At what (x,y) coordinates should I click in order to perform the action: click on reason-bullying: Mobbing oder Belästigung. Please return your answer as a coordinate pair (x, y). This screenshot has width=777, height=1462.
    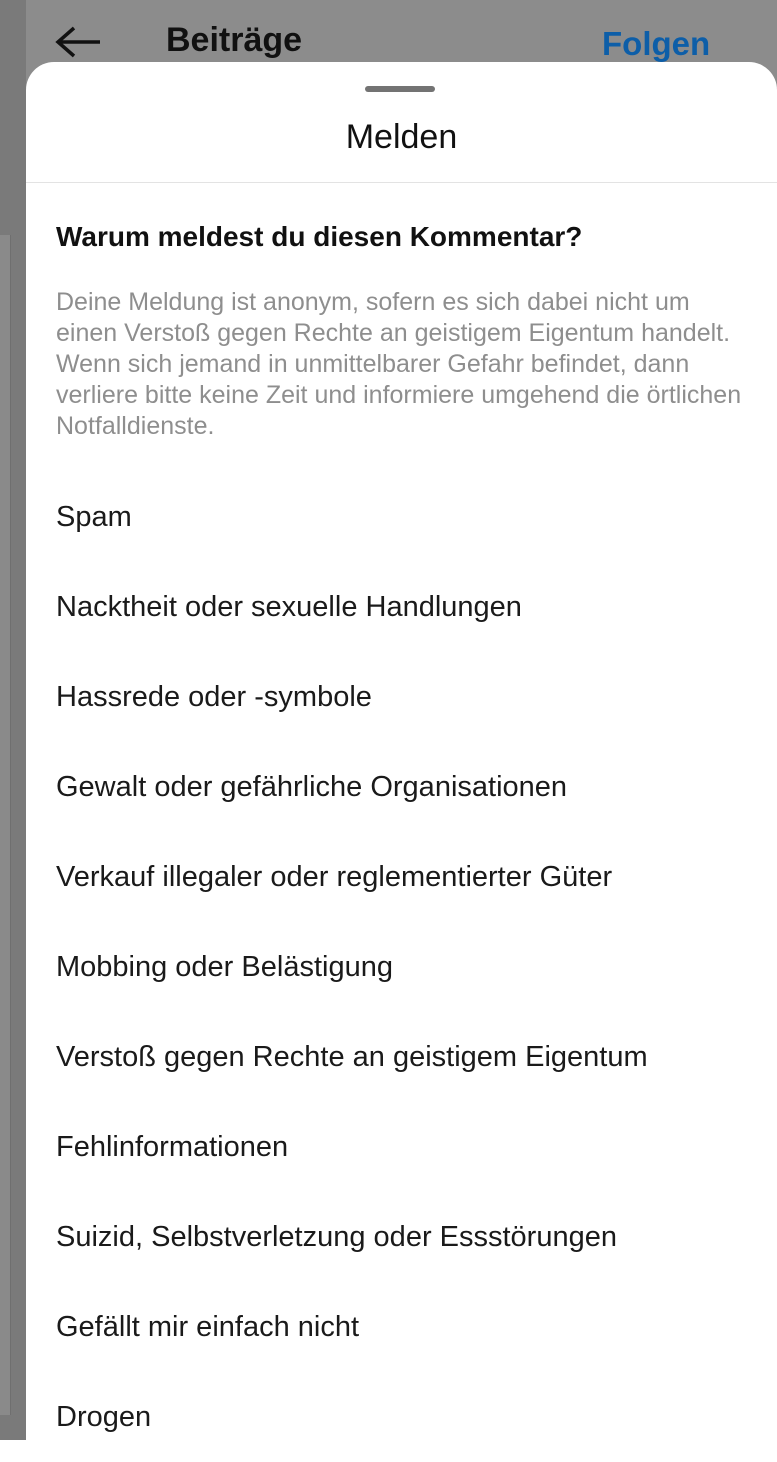
    Looking at the image, I should click on (401, 967).